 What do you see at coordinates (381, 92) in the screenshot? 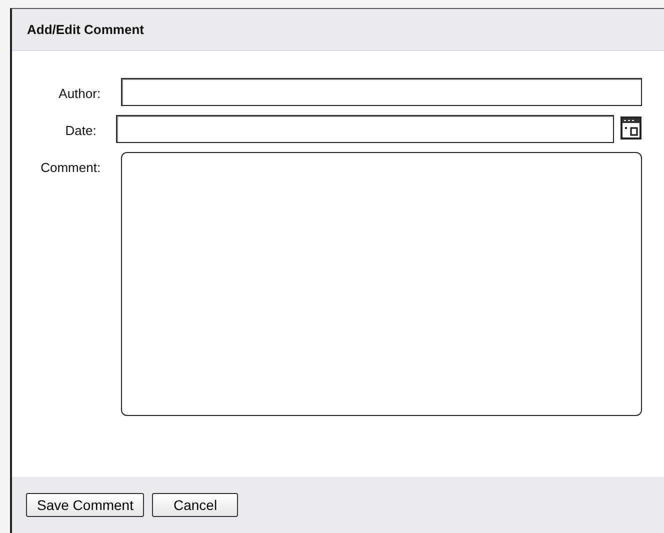
I see `text-field` at bounding box center [381, 92].